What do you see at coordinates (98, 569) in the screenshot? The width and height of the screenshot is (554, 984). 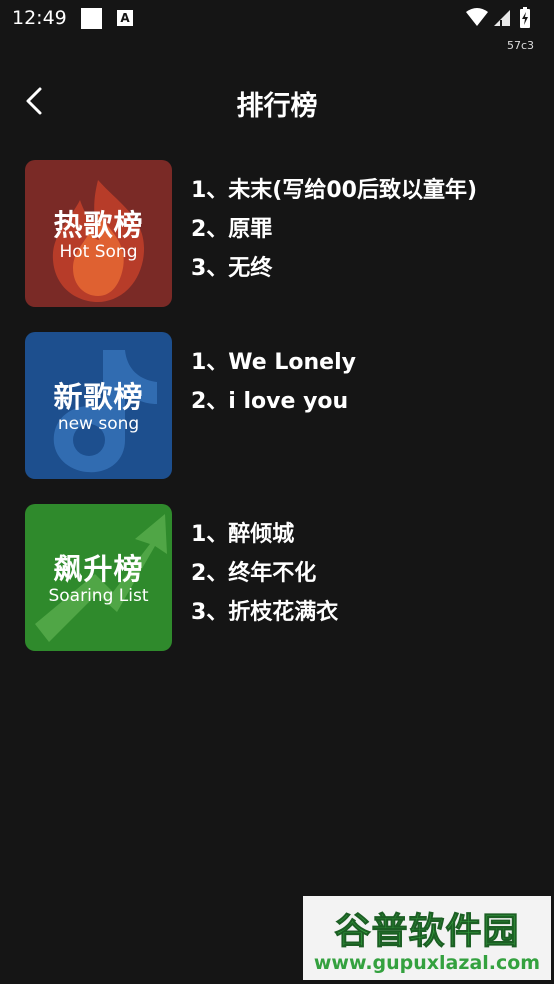 I see `cover-title: 飙升榜` at bounding box center [98, 569].